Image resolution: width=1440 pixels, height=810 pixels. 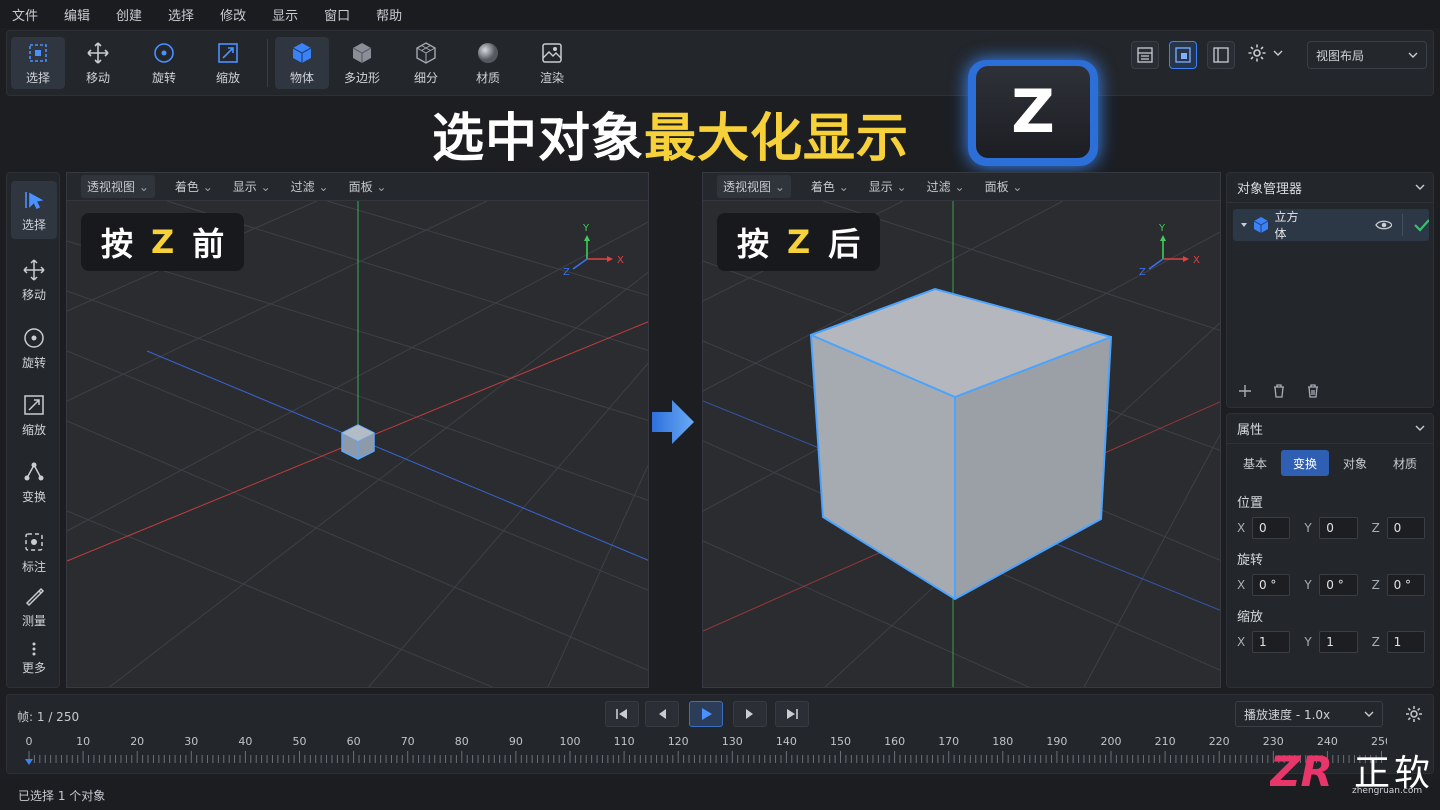 I want to click on properties-tabs: 基本 变换 对象 材质, so click(x=1330, y=463).